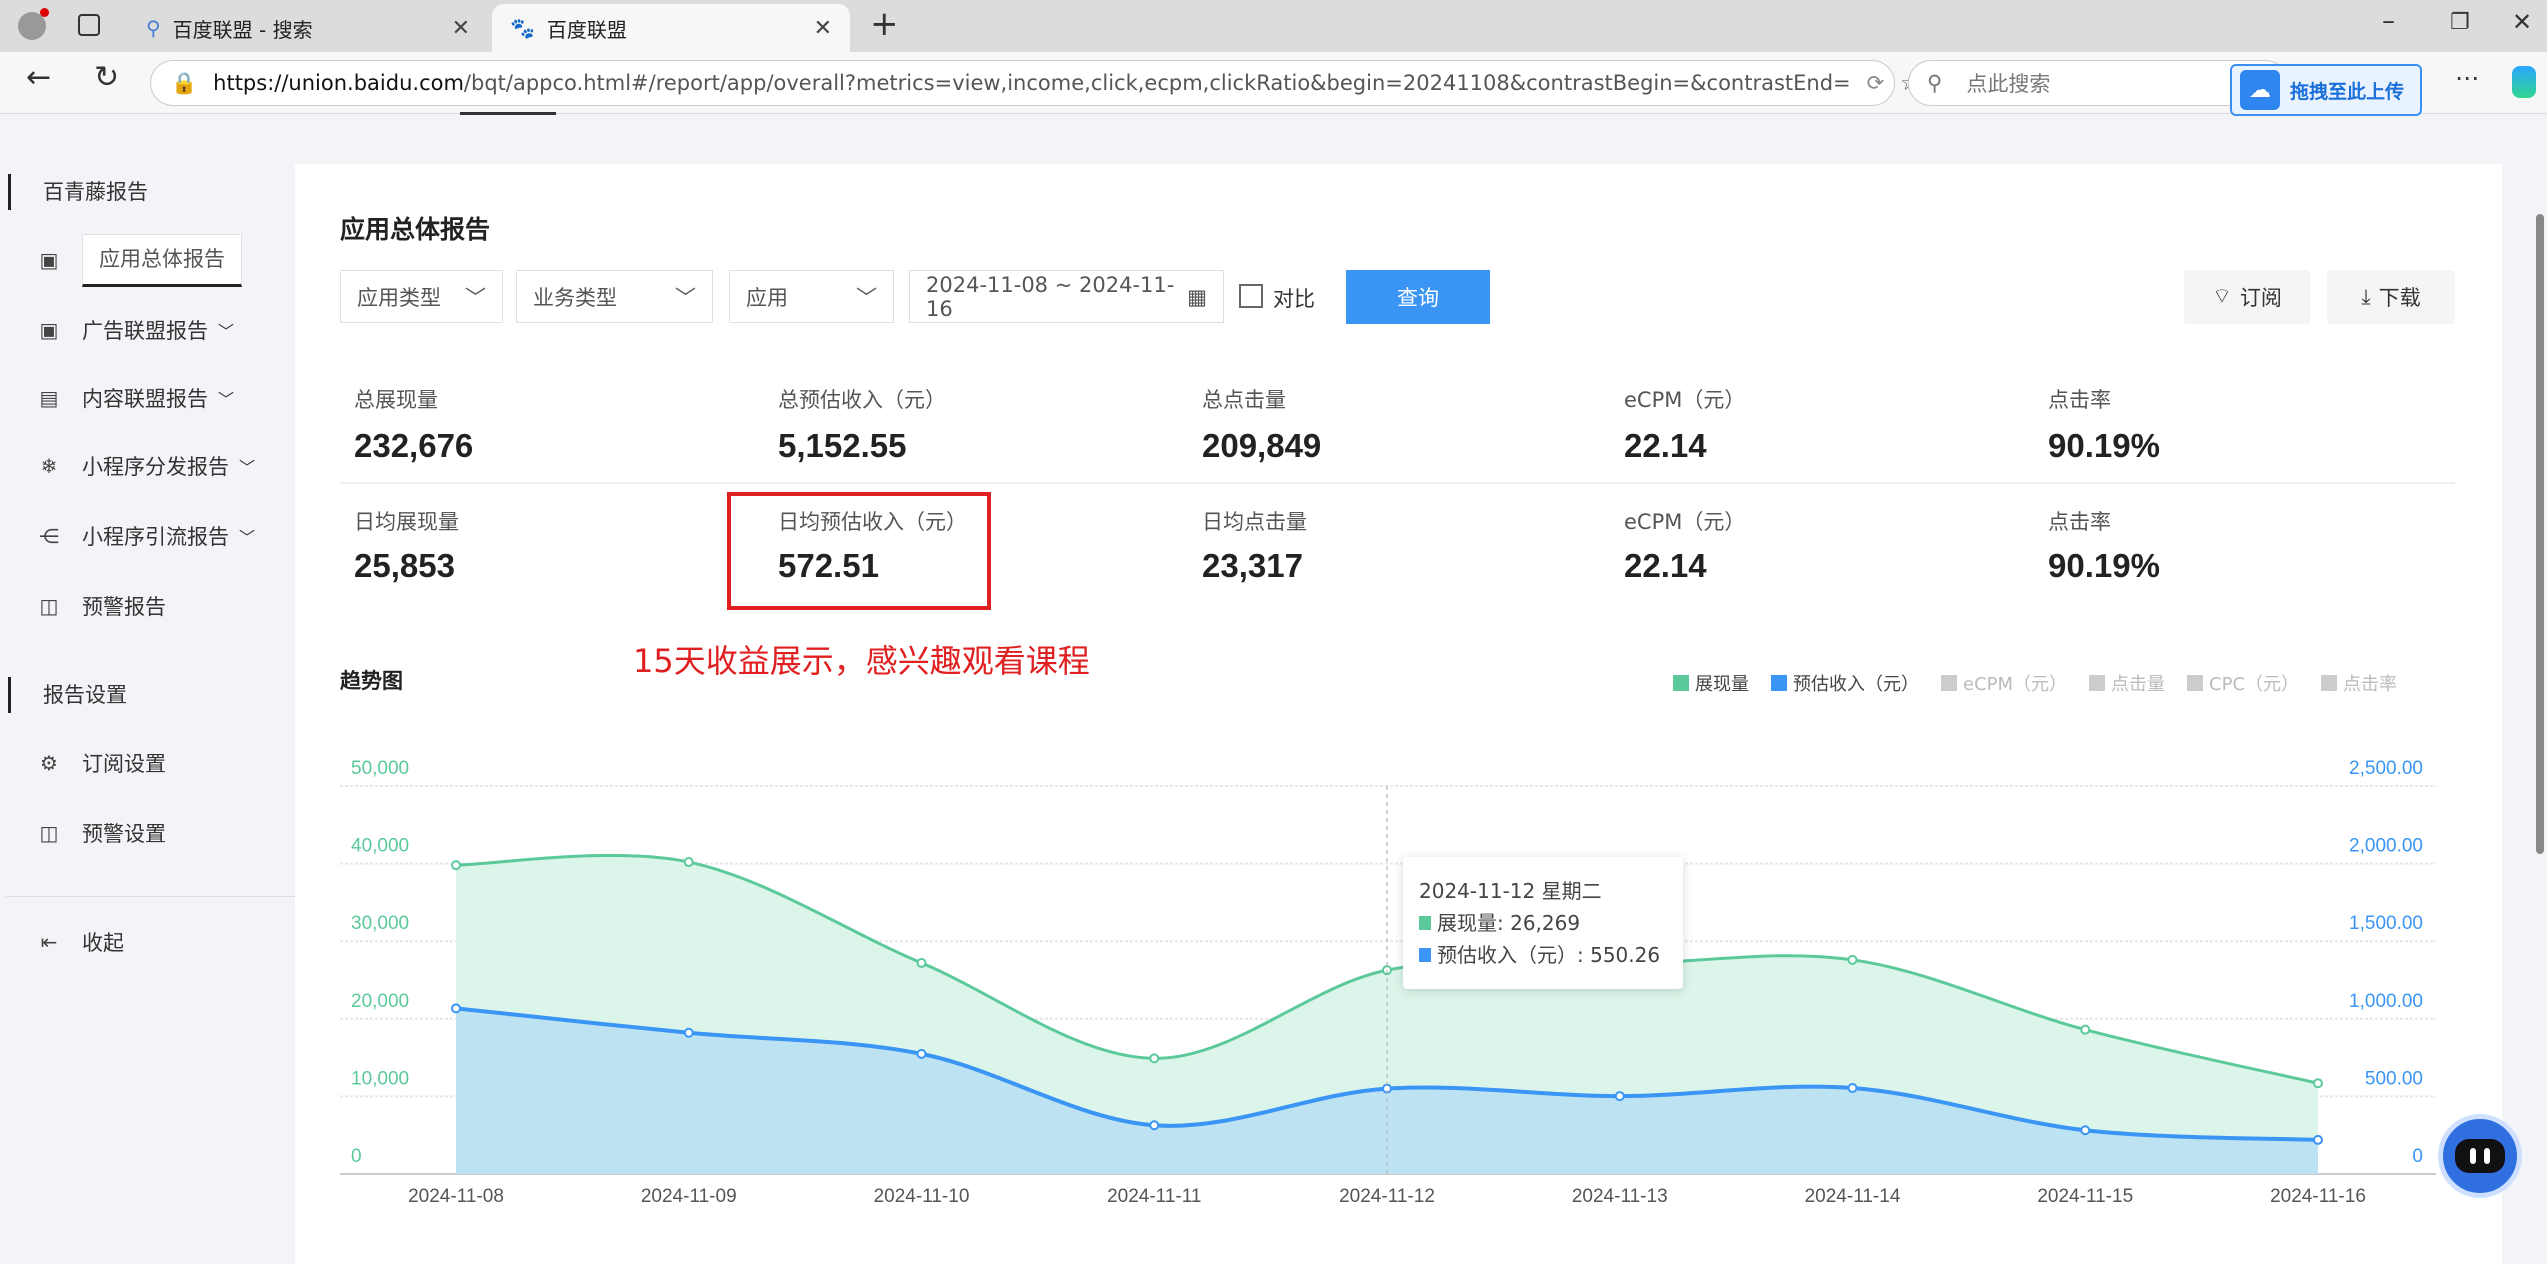 This screenshot has width=2547, height=1264. I want to click on x-axis-tick-label: 2024-11-13, so click(1620, 1196).